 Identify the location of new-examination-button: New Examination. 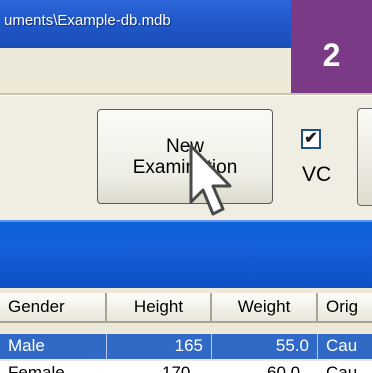
(185, 156).